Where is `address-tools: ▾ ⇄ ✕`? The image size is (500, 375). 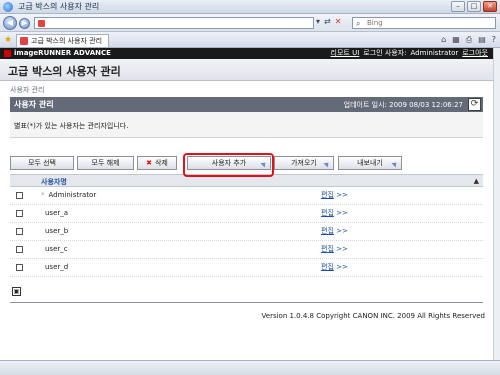
address-tools: ▾ ⇄ ✕ is located at coordinates (328, 21).